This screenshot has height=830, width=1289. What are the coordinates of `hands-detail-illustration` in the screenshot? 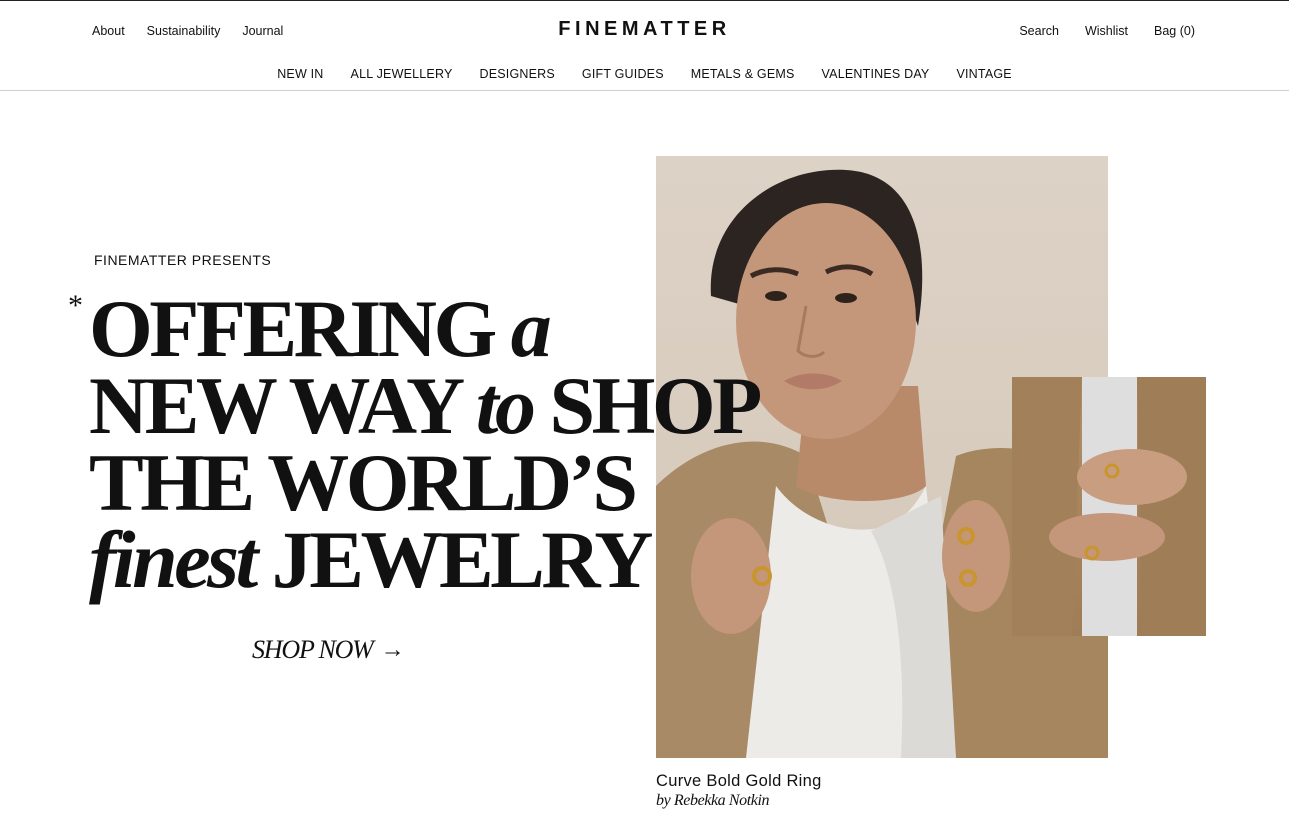 It's located at (1109, 506).